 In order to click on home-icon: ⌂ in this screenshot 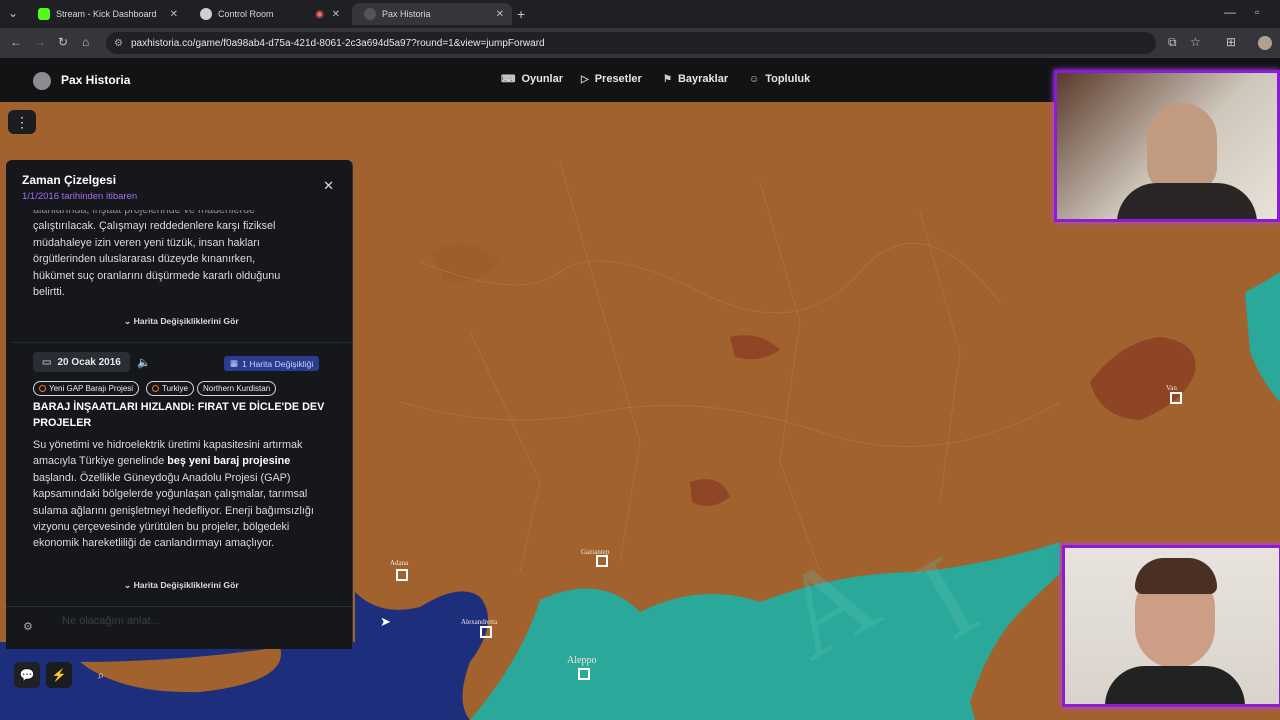, I will do `click(85, 42)`.